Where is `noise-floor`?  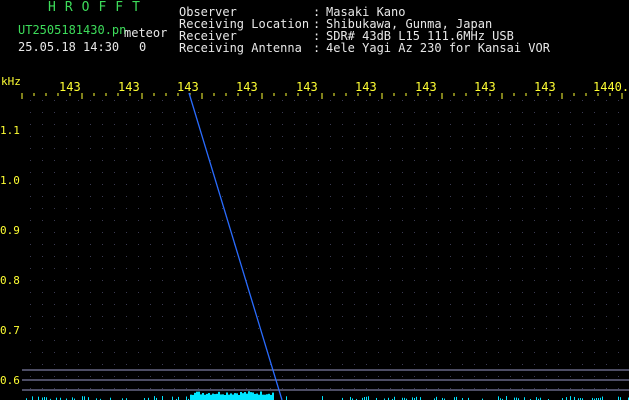
noise-floor is located at coordinates (327, 395).